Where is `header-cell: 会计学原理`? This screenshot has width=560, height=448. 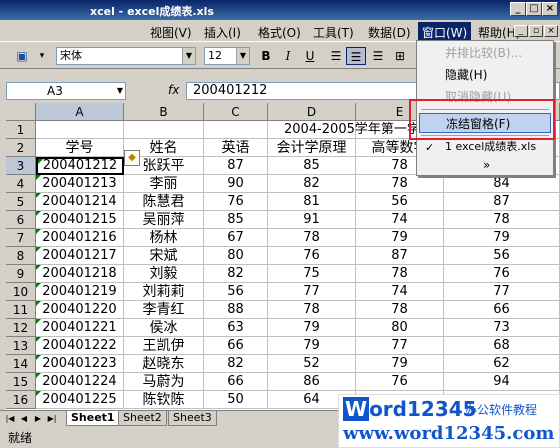
header-cell: 会计学原理 is located at coordinates (312, 148).